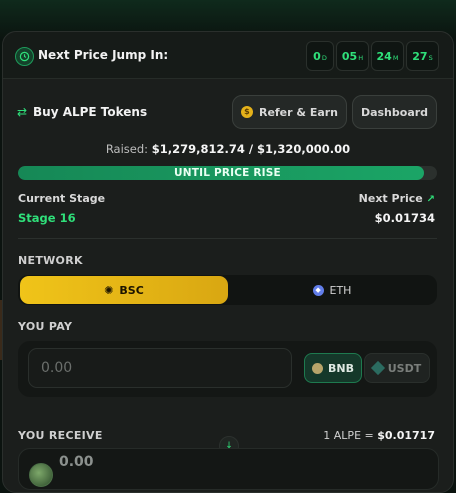  What do you see at coordinates (109, 290) in the screenshot?
I see `bsc-icon: ✺` at bounding box center [109, 290].